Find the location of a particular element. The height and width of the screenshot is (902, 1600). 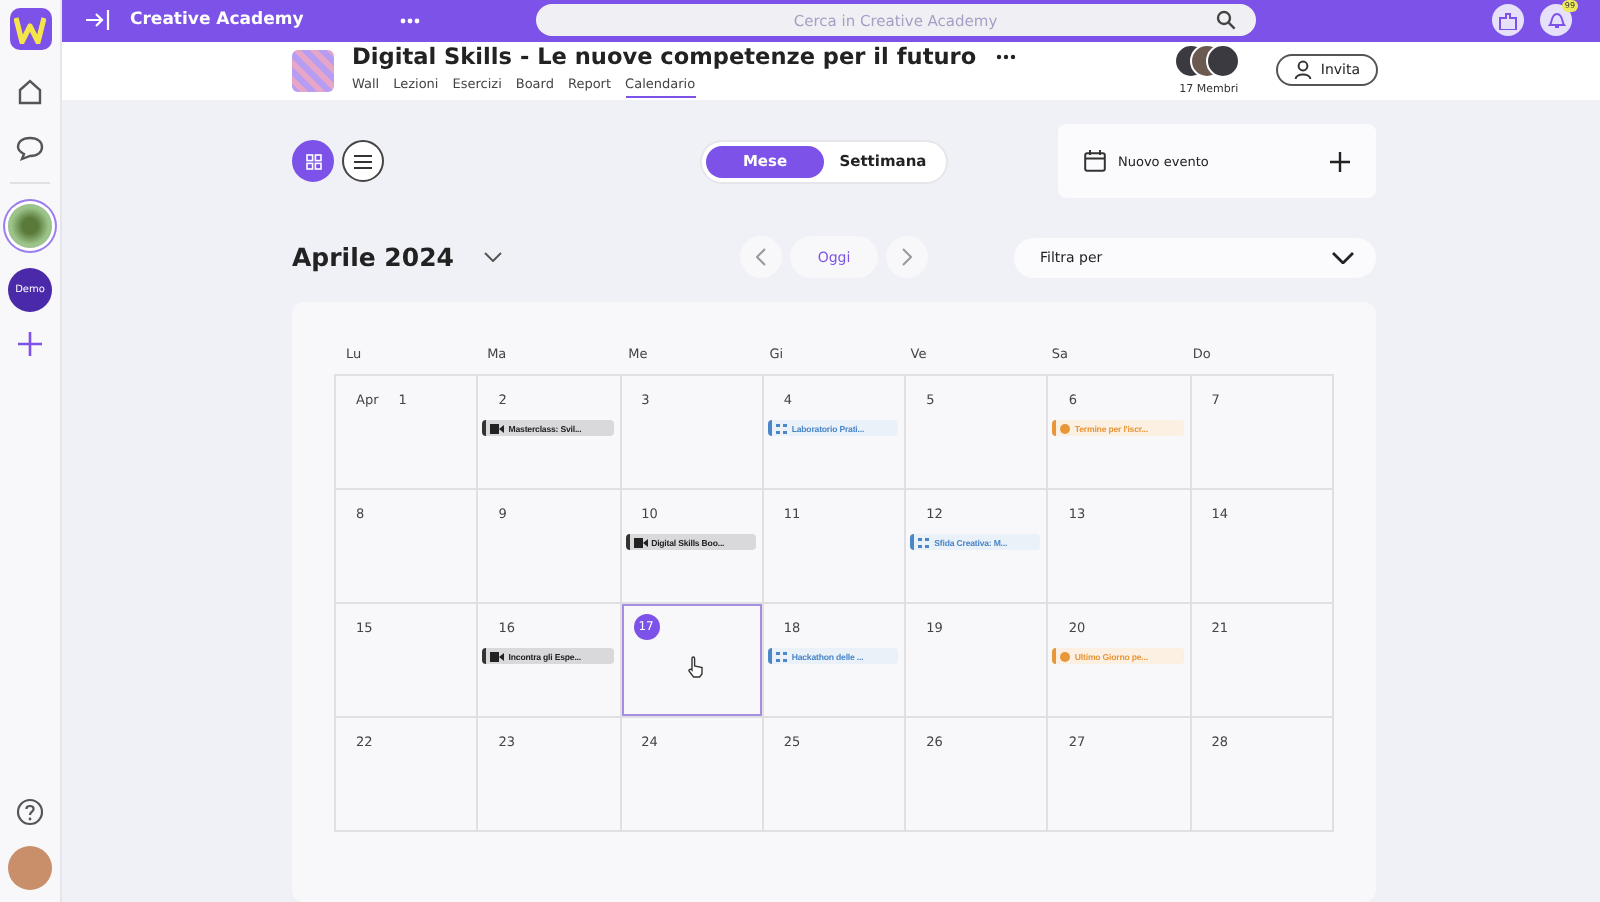

add-icon is located at coordinates (30, 344).